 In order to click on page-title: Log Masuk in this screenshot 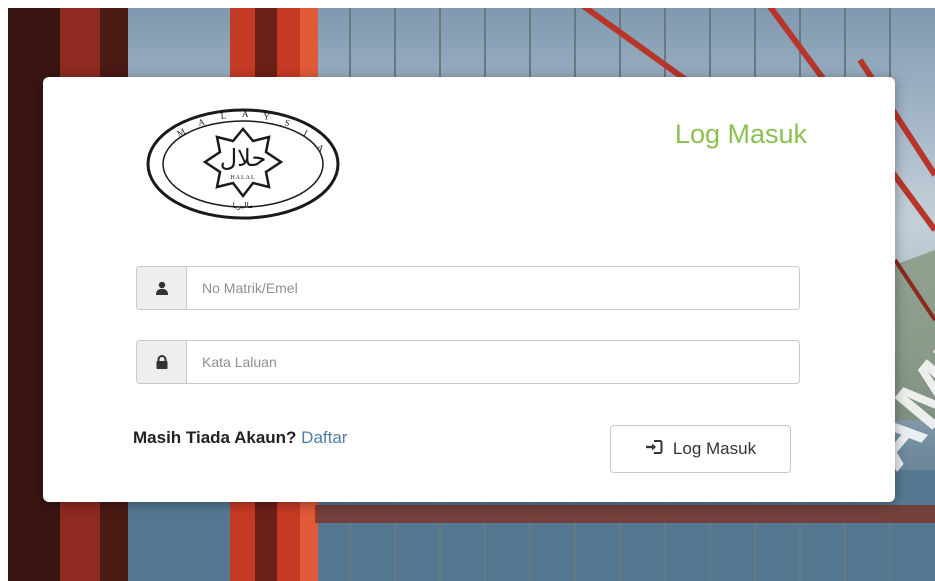, I will do `click(740, 134)`.